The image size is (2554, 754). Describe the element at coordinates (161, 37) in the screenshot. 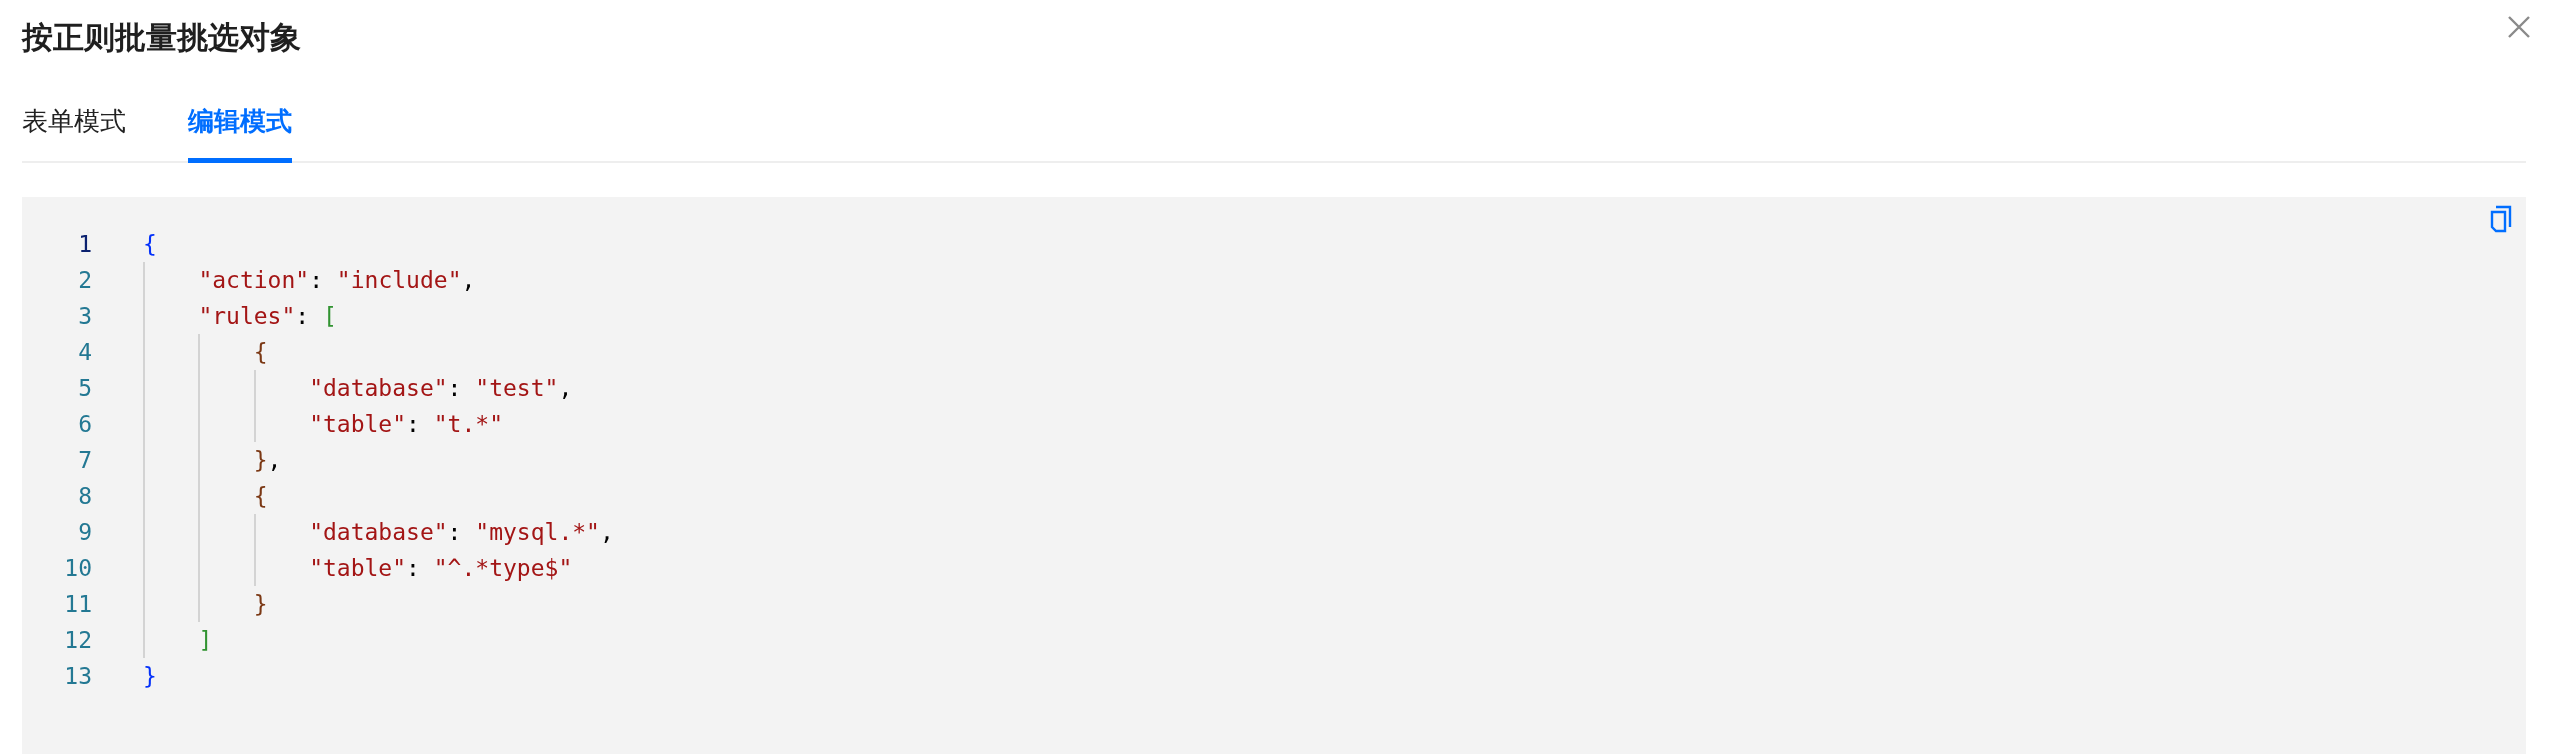

I see `dialog-title: 按正则批量挑选对象` at that location.